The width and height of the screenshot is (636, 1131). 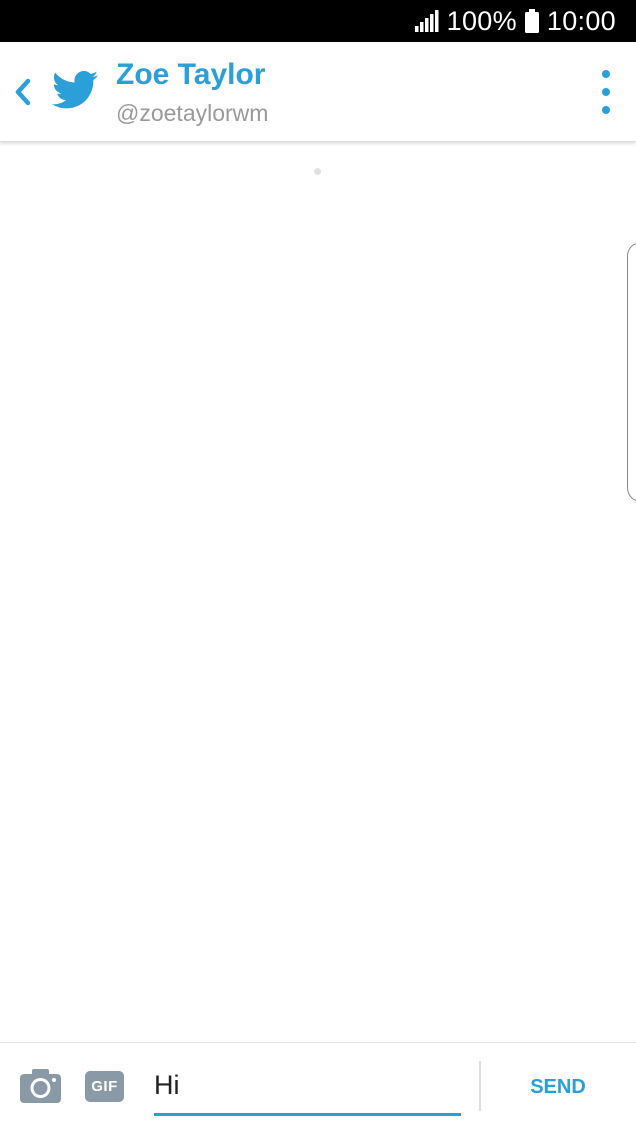 I want to click on back-button, so click(x=23, y=92).